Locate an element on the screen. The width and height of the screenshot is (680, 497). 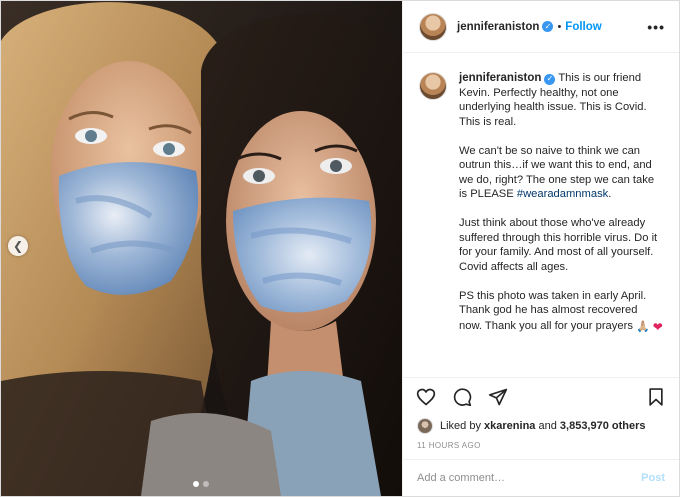
follow-button: Follow is located at coordinates (583, 27).